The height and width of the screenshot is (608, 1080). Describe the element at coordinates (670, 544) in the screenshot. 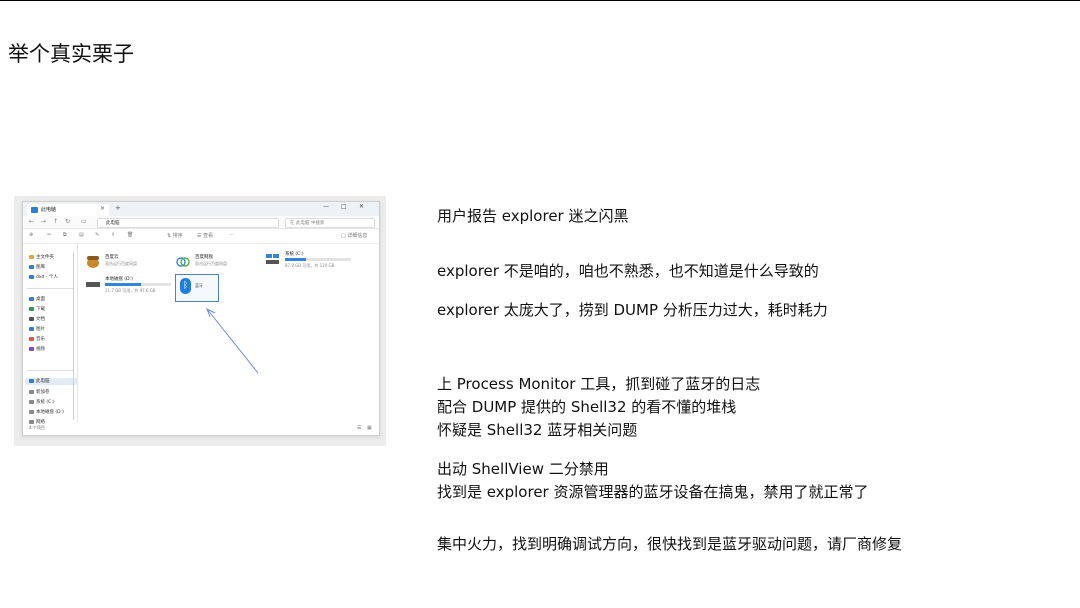

I see `note-line: 集中火力，找到明确调试方向，很快找到是蓝牙驱动问题，请厂商修复` at that location.